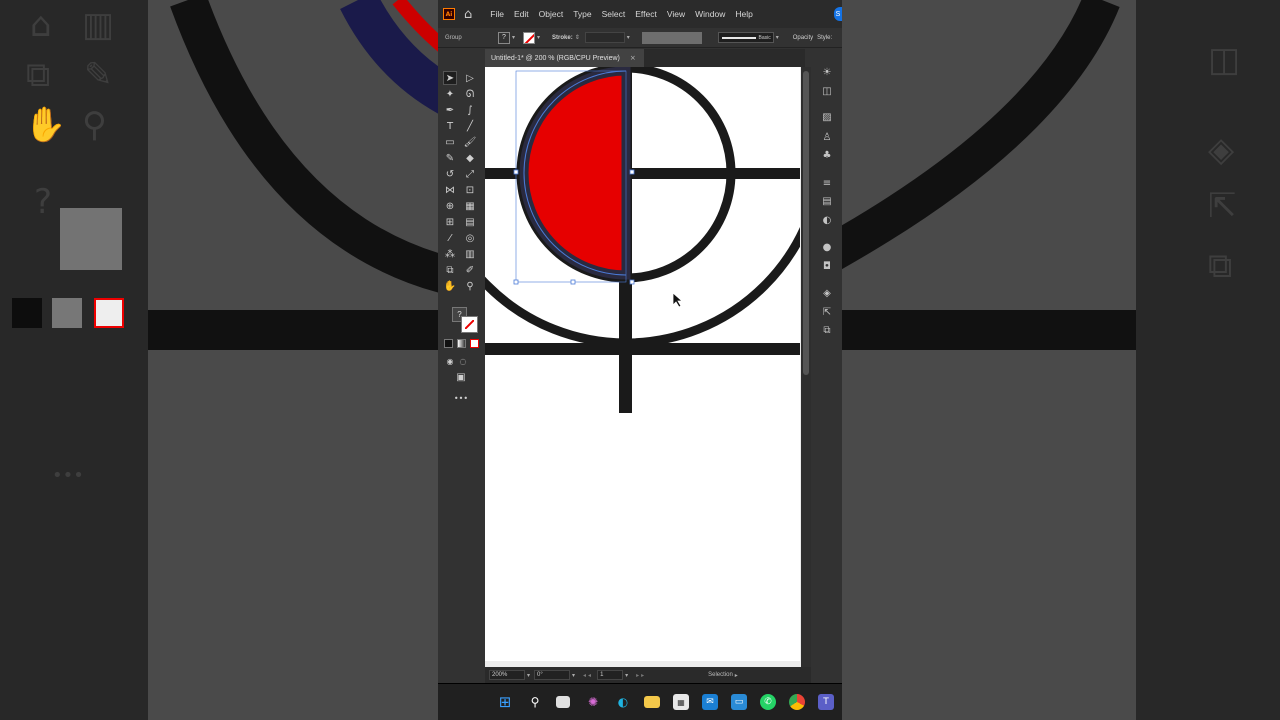 This screenshot has width=1280, height=720. Describe the element at coordinates (797, 702) in the screenshot. I see `chrome-icon` at that location.